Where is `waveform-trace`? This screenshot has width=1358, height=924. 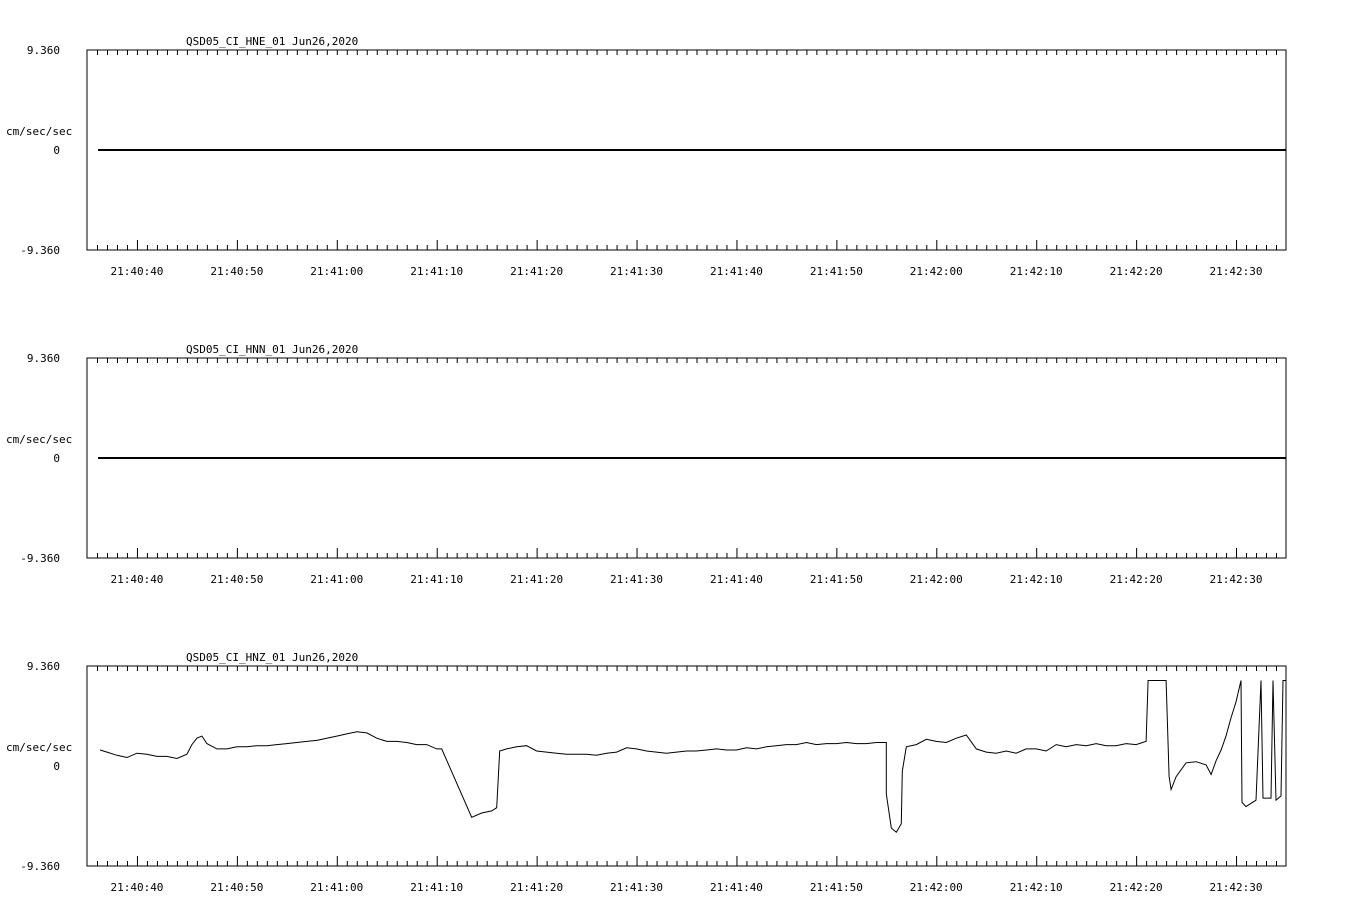 waveform-trace is located at coordinates (692, 756).